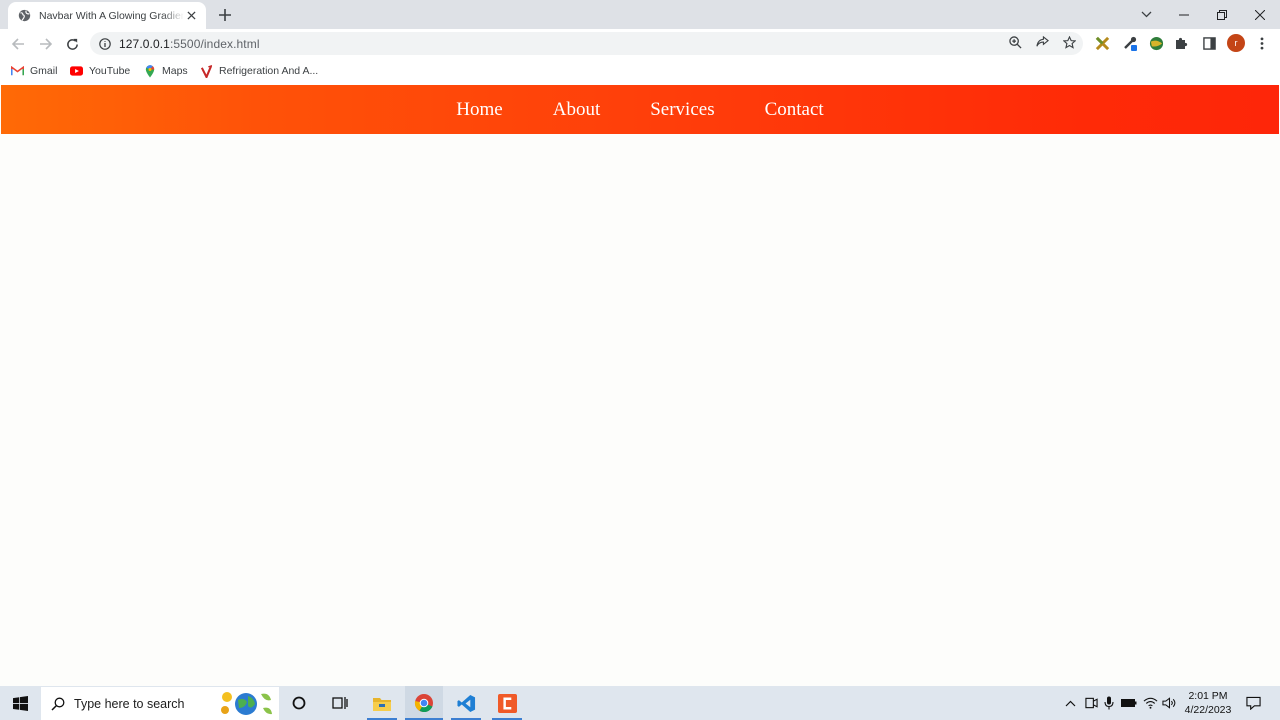 The width and height of the screenshot is (1280, 720). I want to click on task-view-button, so click(340, 703).